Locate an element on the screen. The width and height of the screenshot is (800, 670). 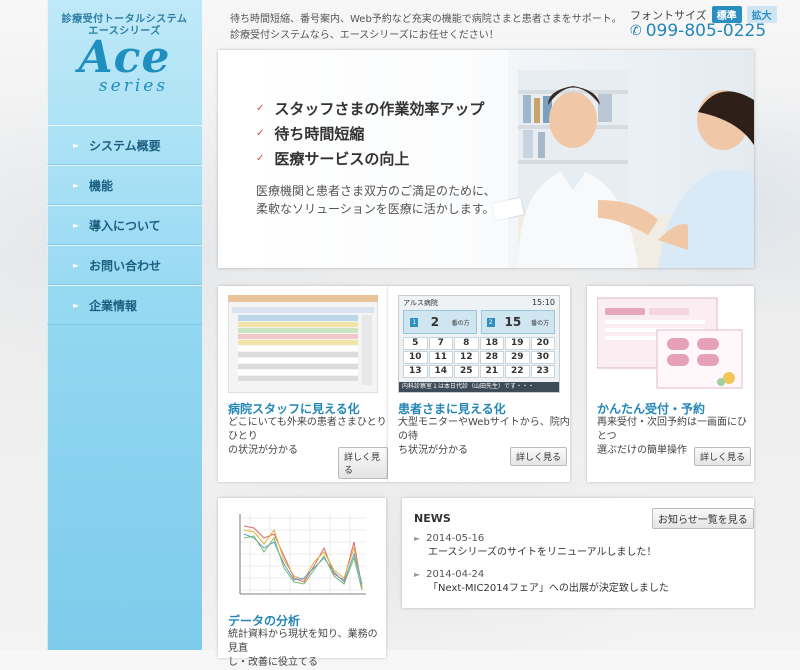
nav-item-label: システム概要 is located at coordinates (125, 145).